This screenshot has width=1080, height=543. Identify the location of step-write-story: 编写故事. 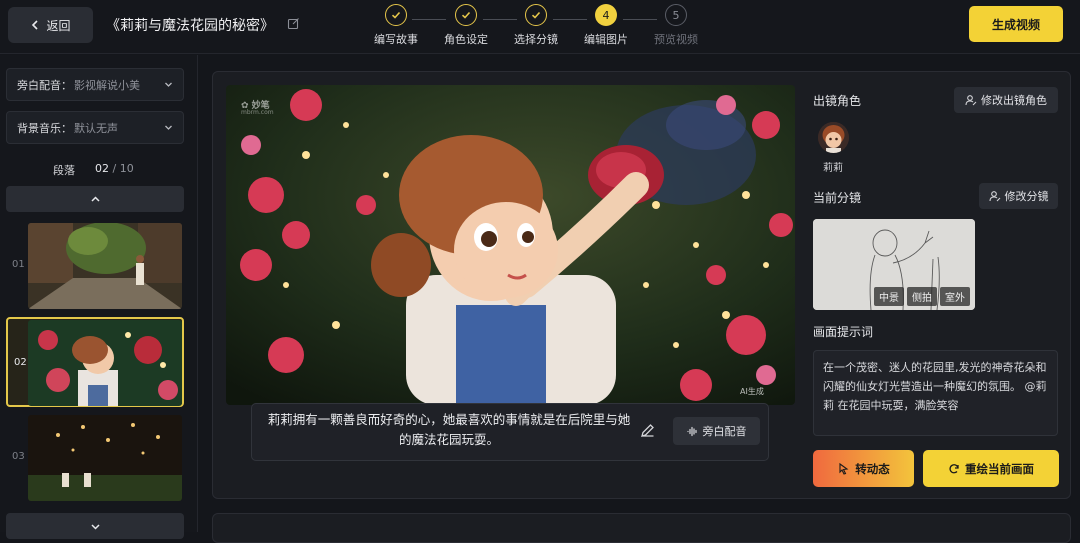
(396, 25).